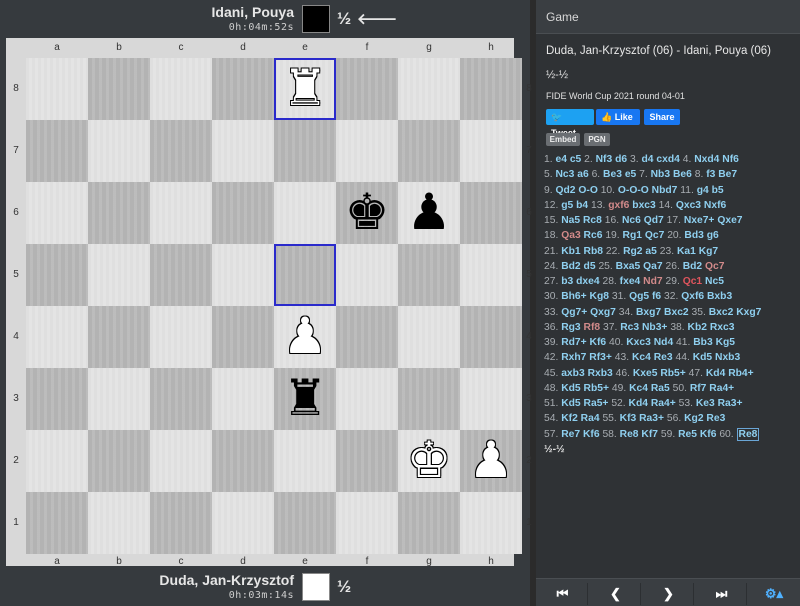 This screenshot has width=800, height=606. I want to click on square-h4, so click(491, 337).